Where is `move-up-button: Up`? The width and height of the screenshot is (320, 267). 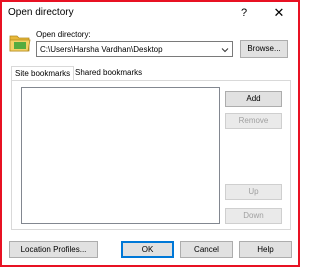 move-up-button: Up is located at coordinates (253, 192).